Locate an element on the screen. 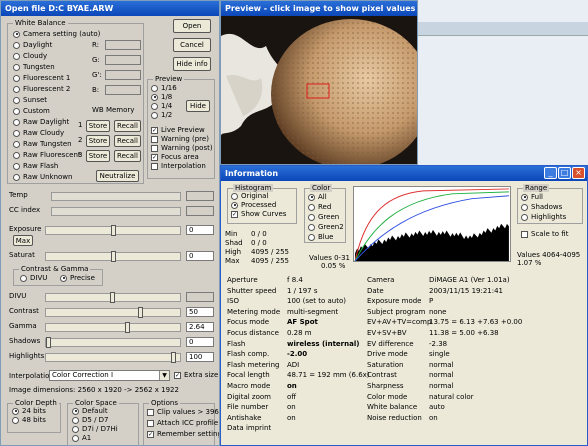 The height and width of the screenshot is (446, 588). contrast-gamma-radio-1: Precise is located at coordinates (77, 278).